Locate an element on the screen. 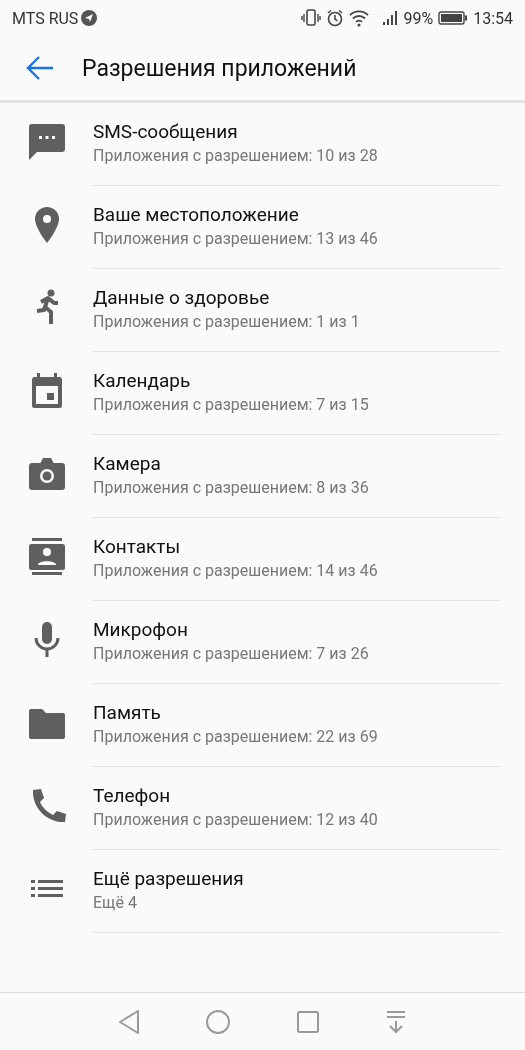 The image size is (525, 1050). permission-summary: Приложения с разрешением: 22 из 69 is located at coordinates (235, 736).